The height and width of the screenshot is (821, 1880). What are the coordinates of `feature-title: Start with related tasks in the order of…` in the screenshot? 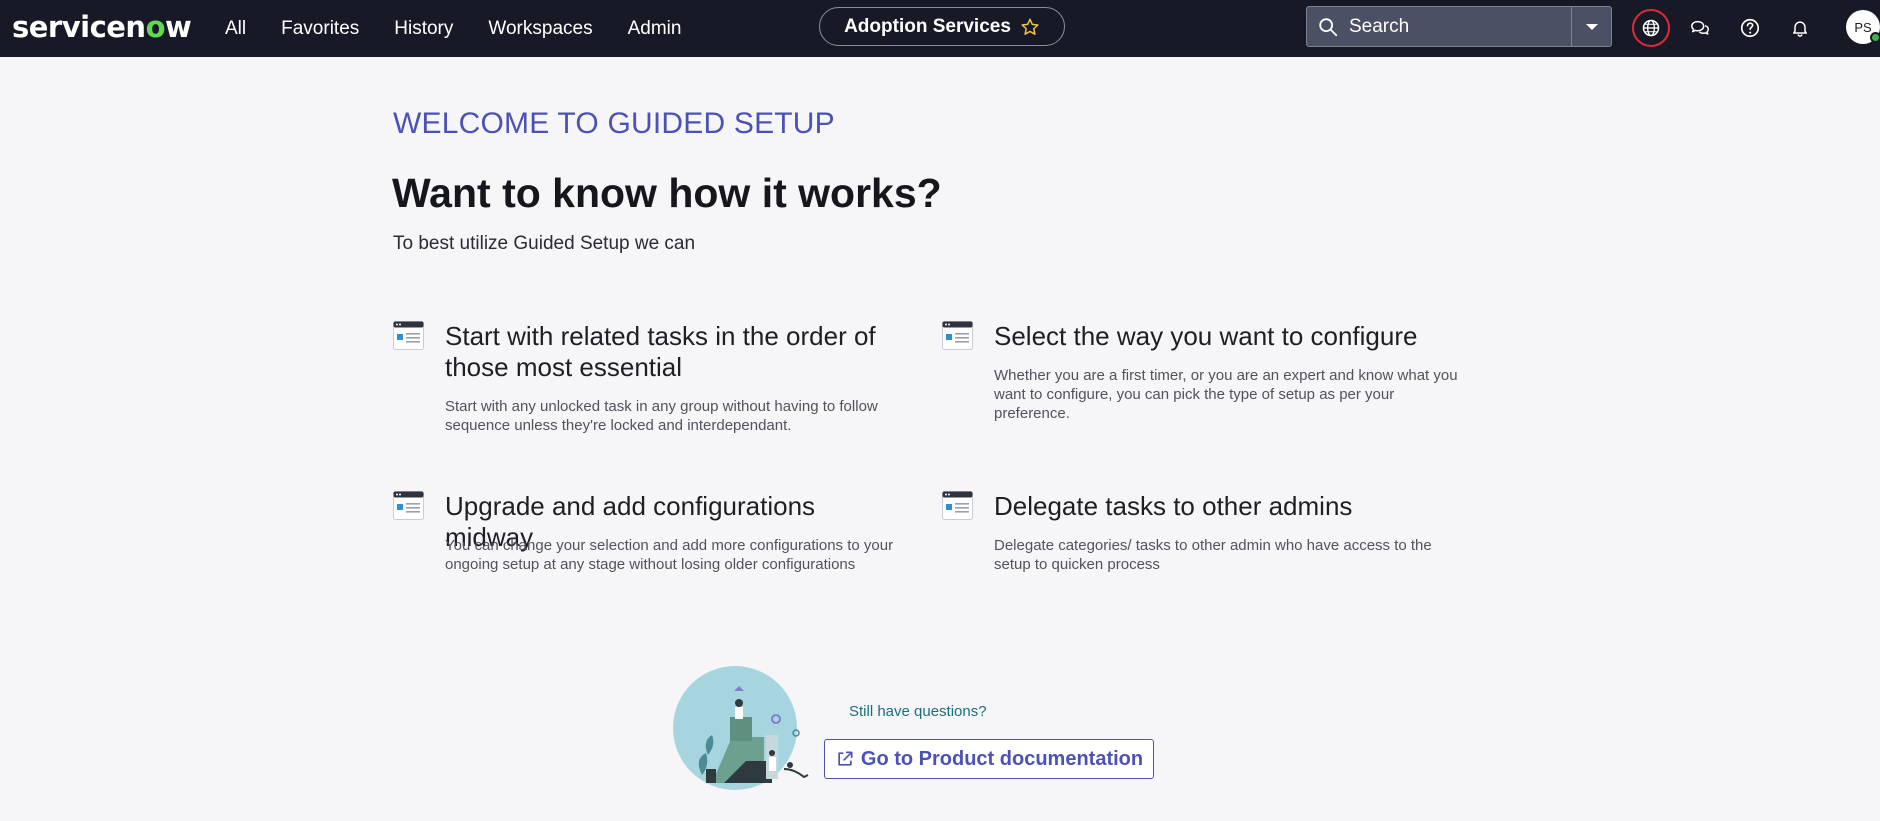 It's located at (660, 351).